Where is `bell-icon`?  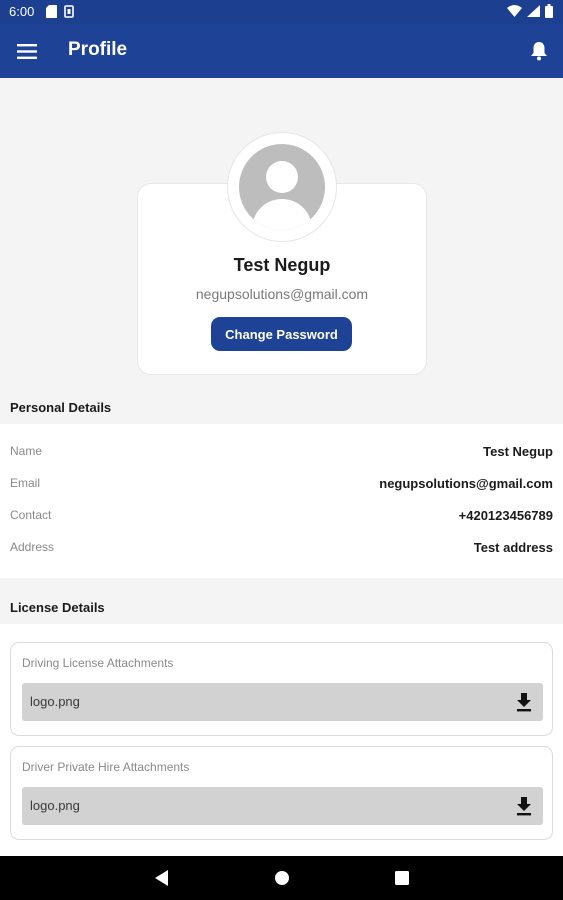
bell-icon is located at coordinates (539, 51).